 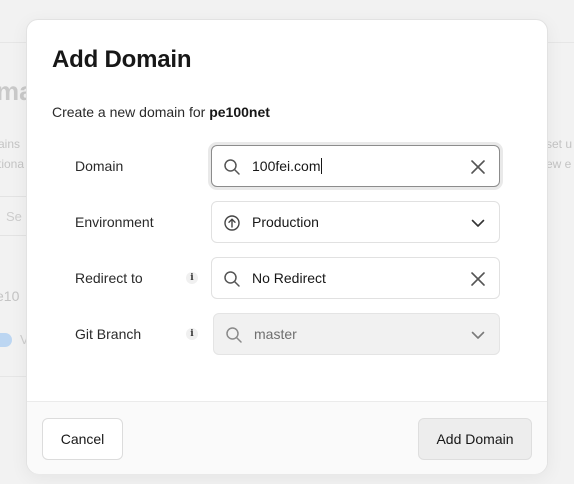 What do you see at coordinates (232, 223) in the screenshot?
I see `arrow-up-circle-icon` at bounding box center [232, 223].